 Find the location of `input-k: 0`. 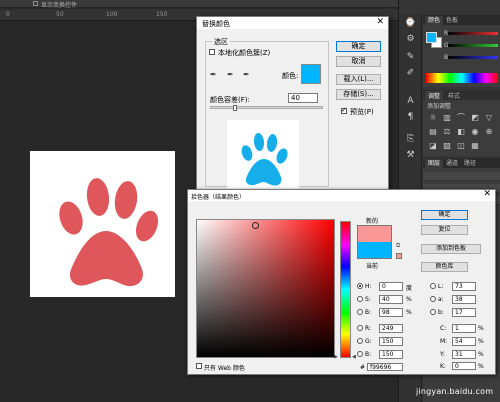

input-k: 0 is located at coordinates (464, 366).